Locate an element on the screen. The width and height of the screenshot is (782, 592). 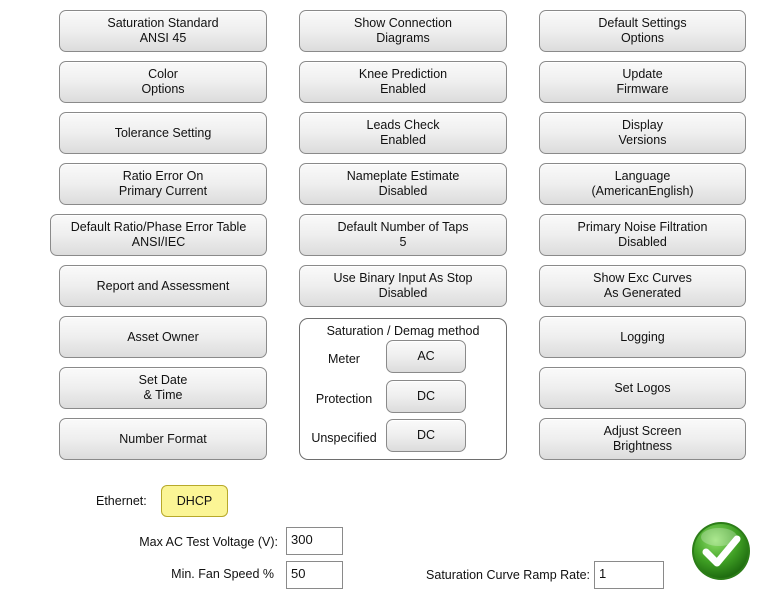
button-line2: Versions is located at coordinates (642, 140).